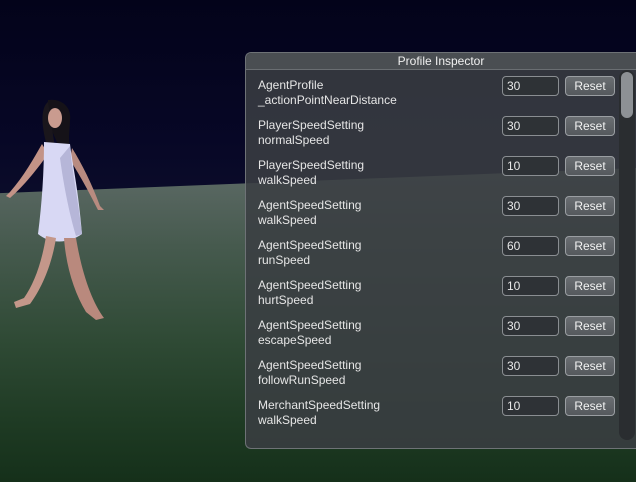 Image resolution: width=636 pixels, height=482 pixels. What do you see at coordinates (286, 300) in the screenshot?
I see `setting-property: hurtSpeed` at bounding box center [286, 300].